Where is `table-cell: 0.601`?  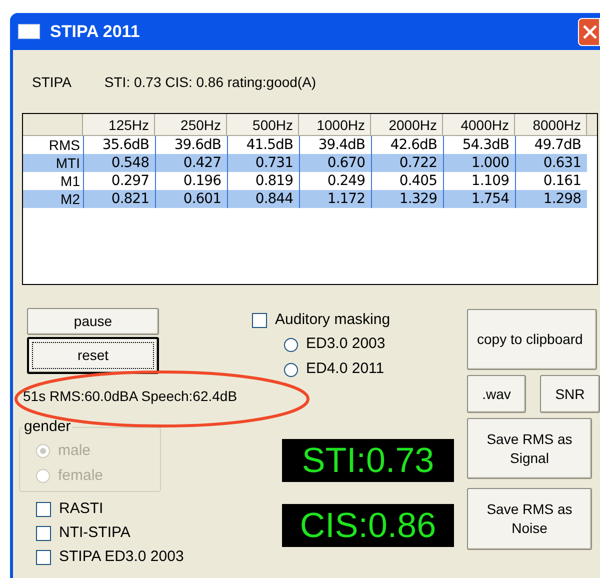 table-cell: 0.601 is located at coordinates (191, 199).